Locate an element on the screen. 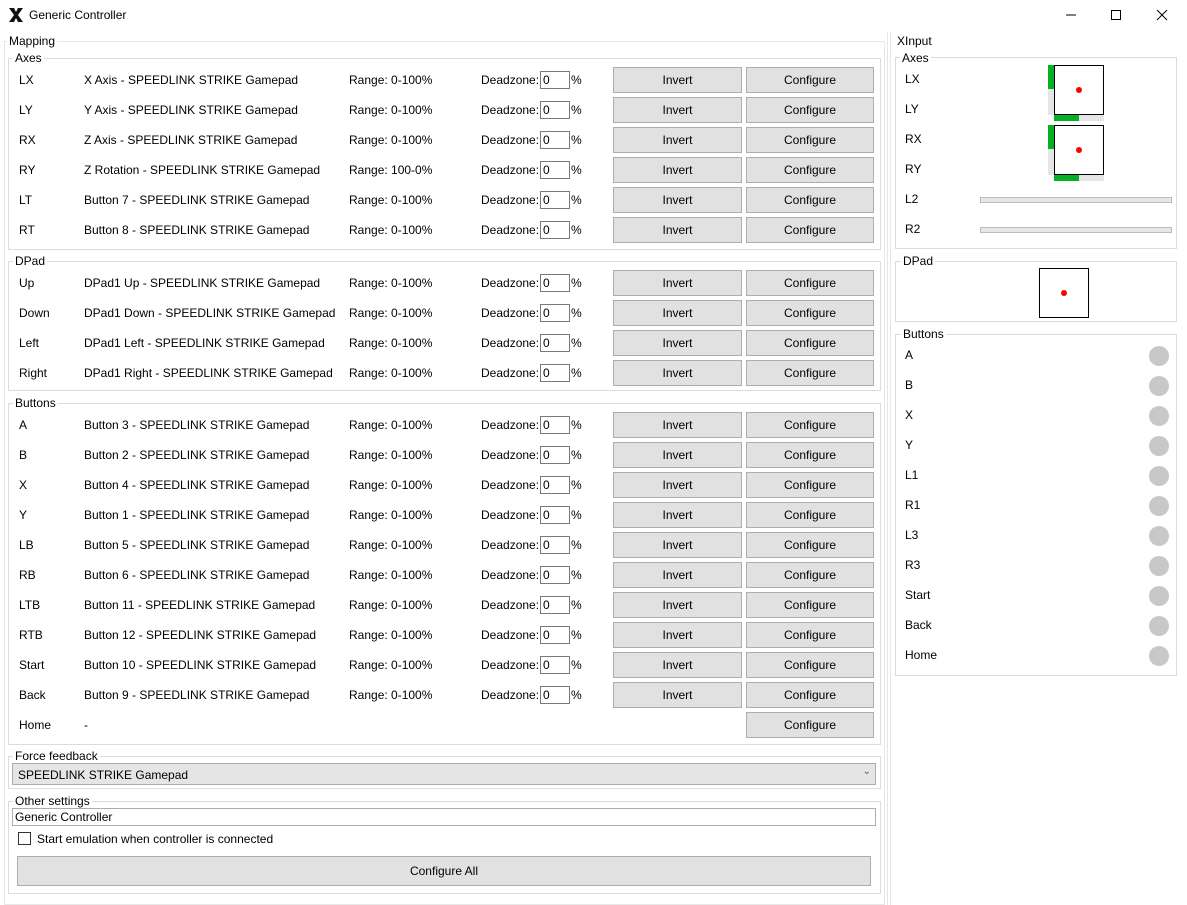 The image size is (1187, 905). start-emulation-checkbox is located at coordinates (24, 838).